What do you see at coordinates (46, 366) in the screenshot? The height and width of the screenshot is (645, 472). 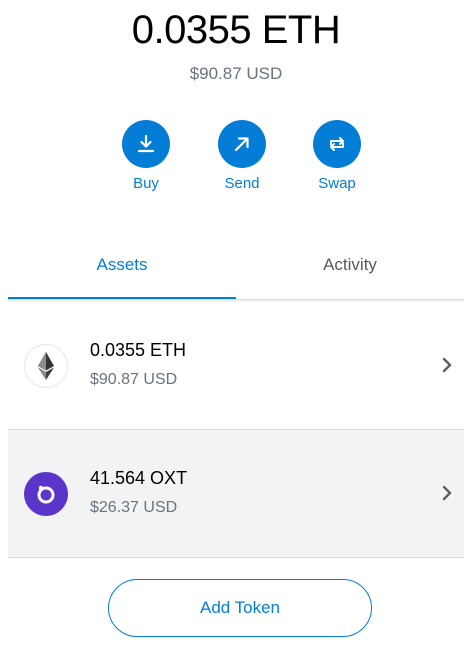 I see `ethereum-icon` at bounding box center [46, 366].